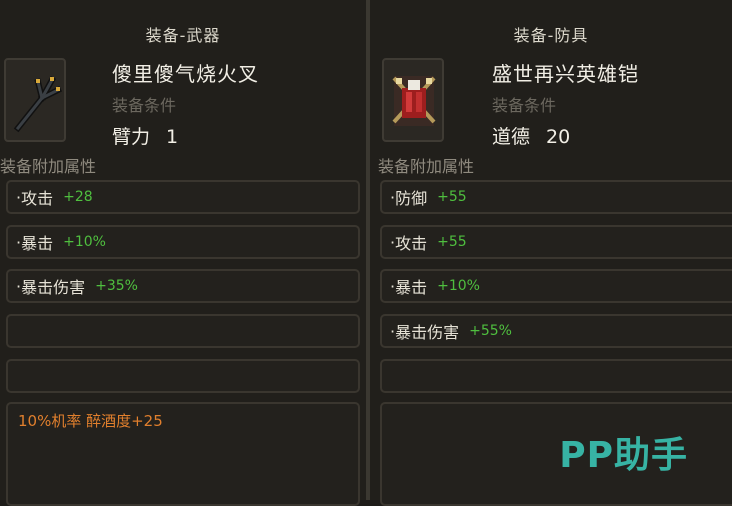  What do you see at coordinates (558, 137) in the screenshot?
I see `requirement-value: 20` at bounding box center [558, 137].